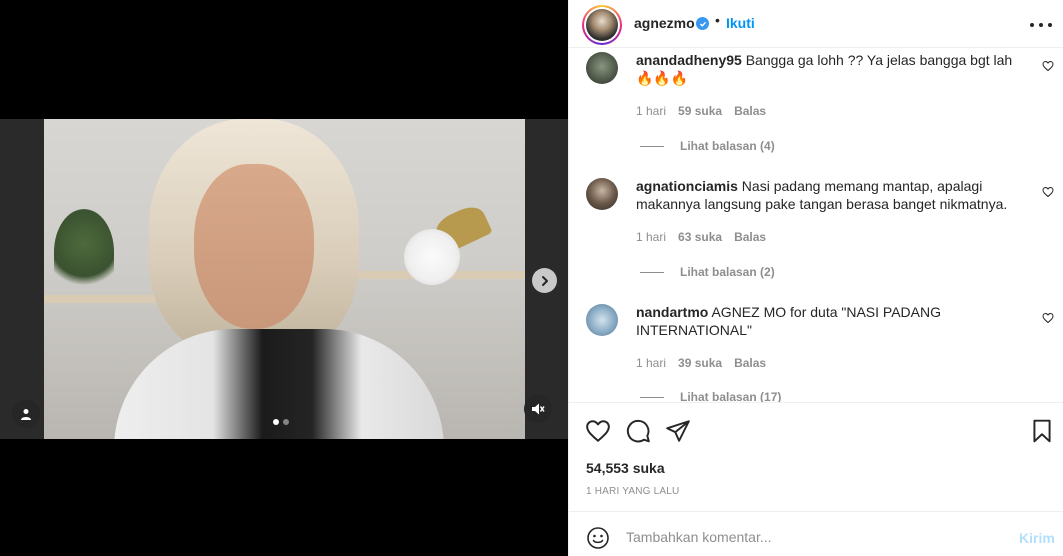 This screenshot has width=1063, height=556. What do you see at coordinates (740, 23) in the screenshot?
I see `follow-button: Ikuti` at bounding box center [740, 23].